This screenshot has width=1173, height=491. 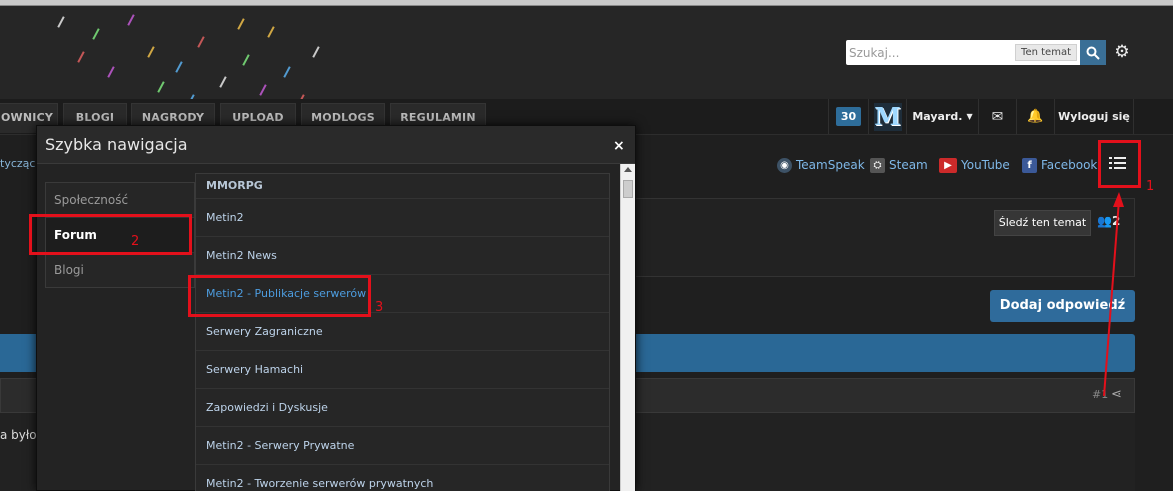 What do you see at coordinates (1062, 306) in the screenshot?
I see `add-reply-button: Dodaj odpowiedź` at bounding box center [1062, 306].